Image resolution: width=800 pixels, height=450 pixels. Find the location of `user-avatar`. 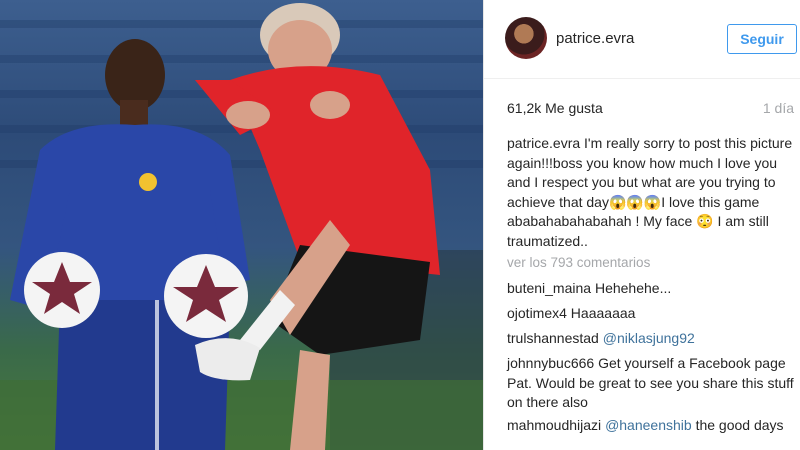

user-avatar is located at coordinates (526, 38).